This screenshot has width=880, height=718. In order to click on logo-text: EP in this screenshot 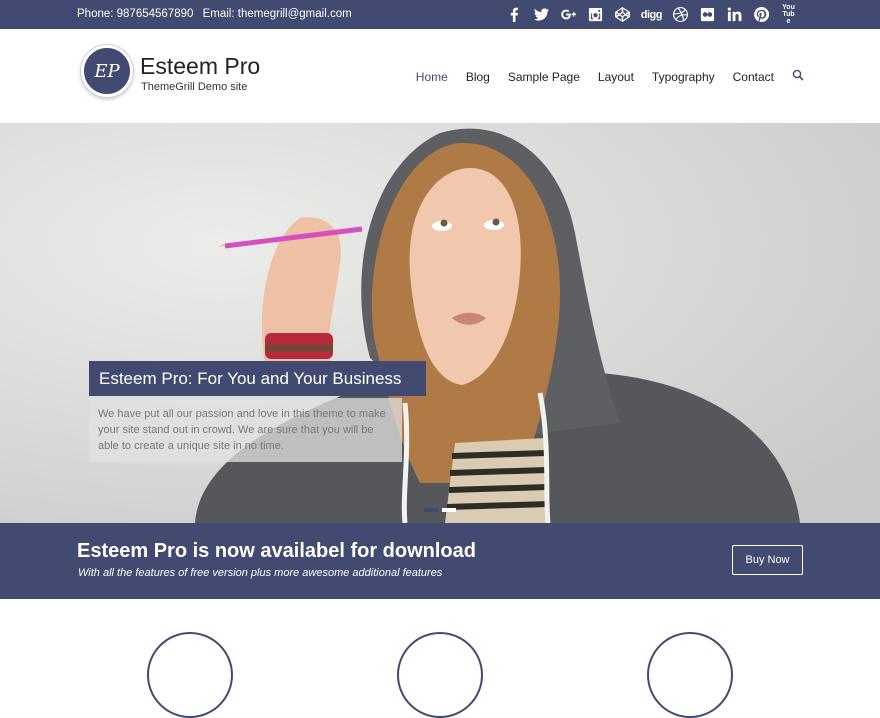, I will do `click(107, 71)`.